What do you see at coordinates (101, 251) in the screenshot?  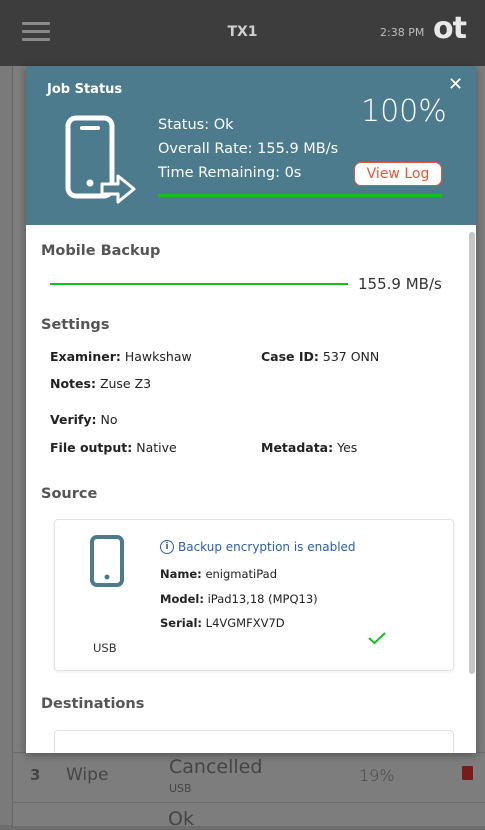 I see `mobile-backup-heading: Mobile Backup` at bounding box center [101, 251].